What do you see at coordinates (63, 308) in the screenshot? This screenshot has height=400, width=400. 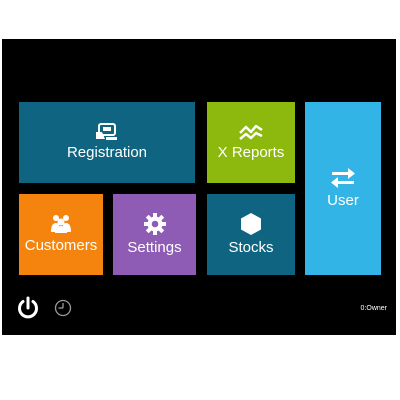 I see `clock-icon` at bounding box center [63, 308].